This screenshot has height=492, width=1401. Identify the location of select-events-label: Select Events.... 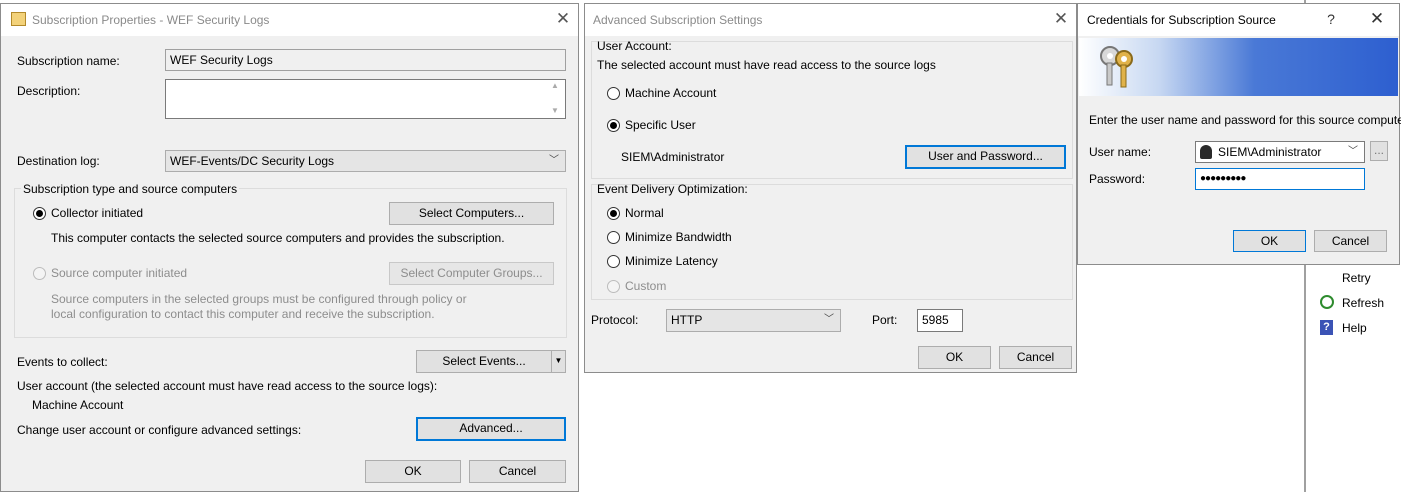
(484, 361).